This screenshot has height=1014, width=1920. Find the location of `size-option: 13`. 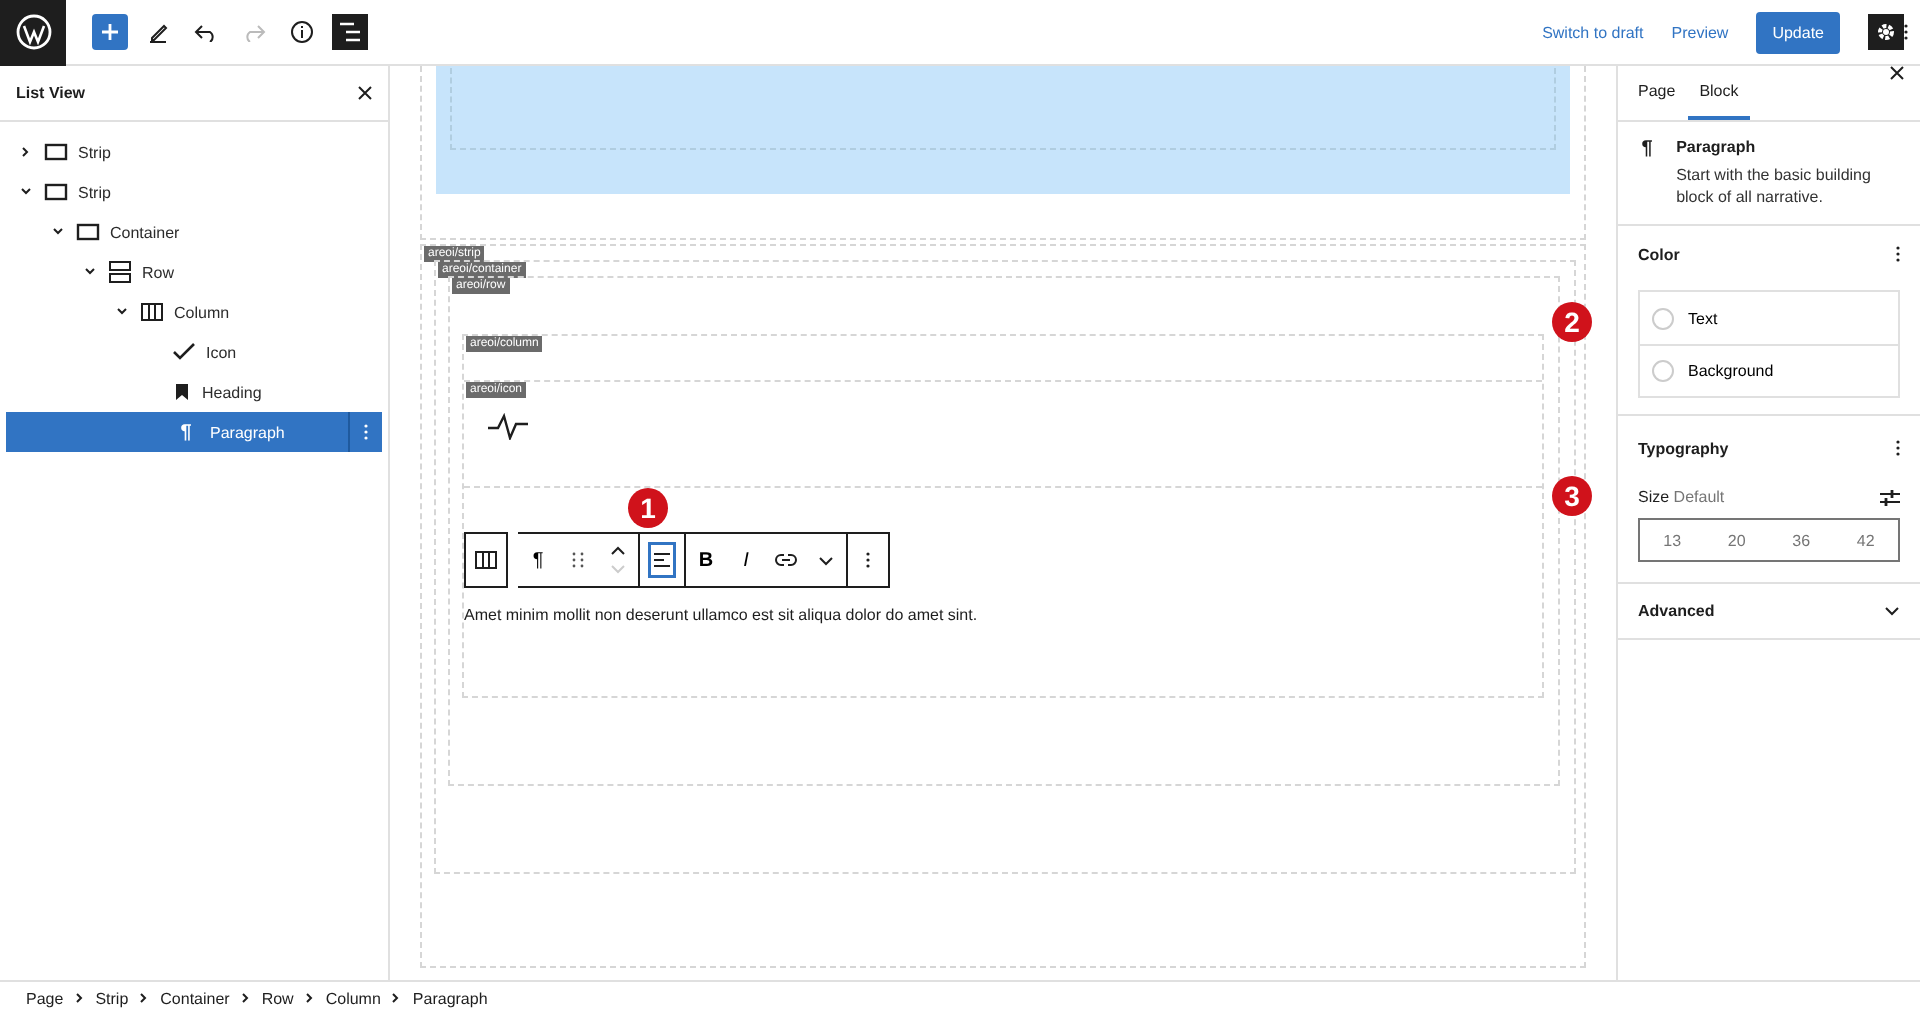

size-option: 13 is located at coordinates (1672, 540).